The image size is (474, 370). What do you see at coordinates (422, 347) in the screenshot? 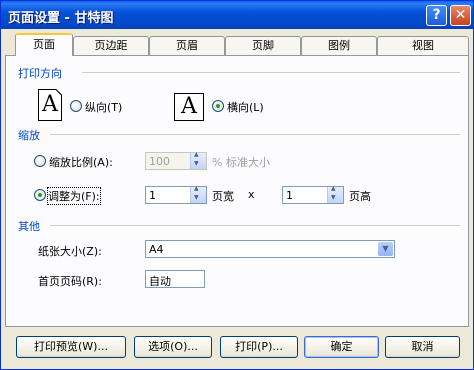
I see `cancel-button: 取消` at bounding box center [422, 347].